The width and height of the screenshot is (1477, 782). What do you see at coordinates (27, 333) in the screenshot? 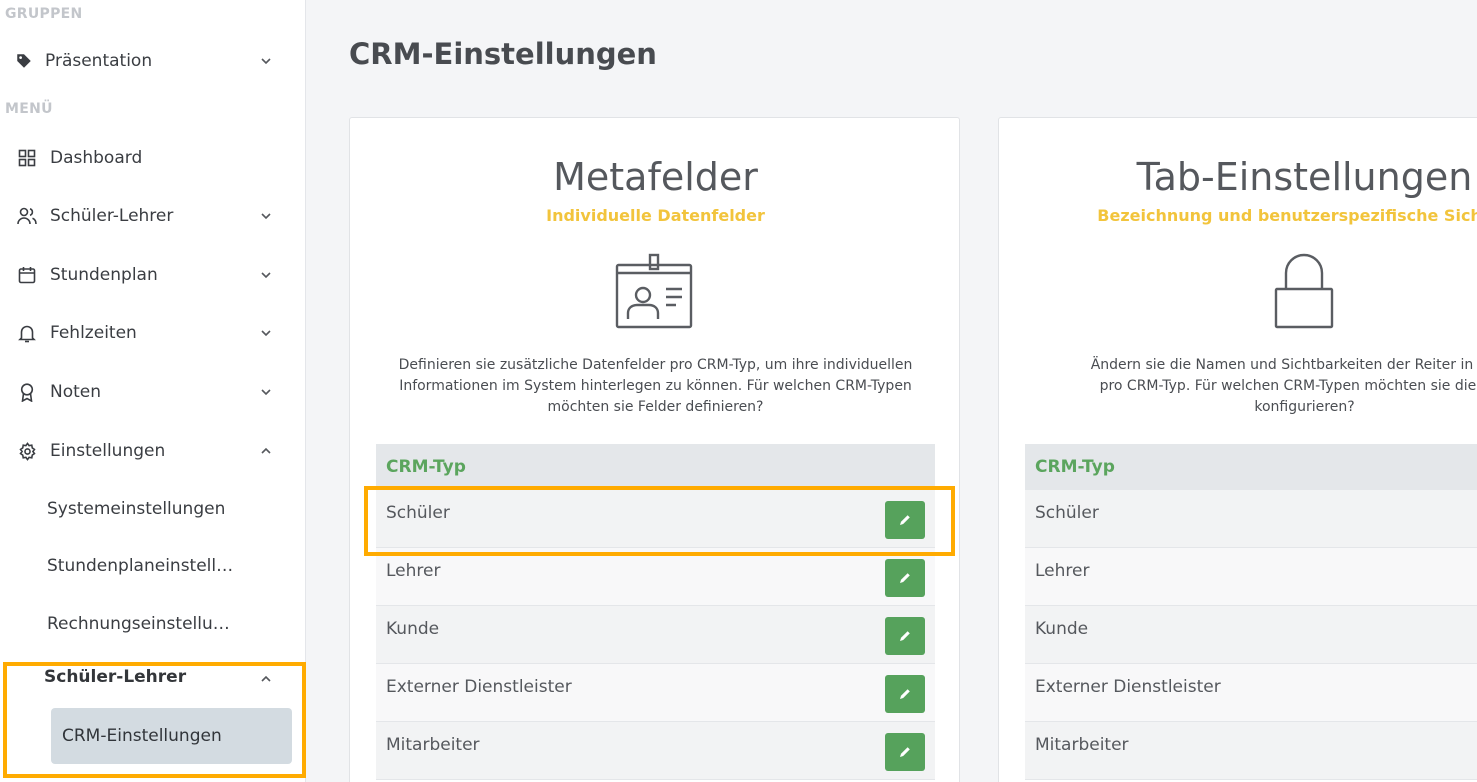
I see `bell-icon` at bounding box center [27, 333].